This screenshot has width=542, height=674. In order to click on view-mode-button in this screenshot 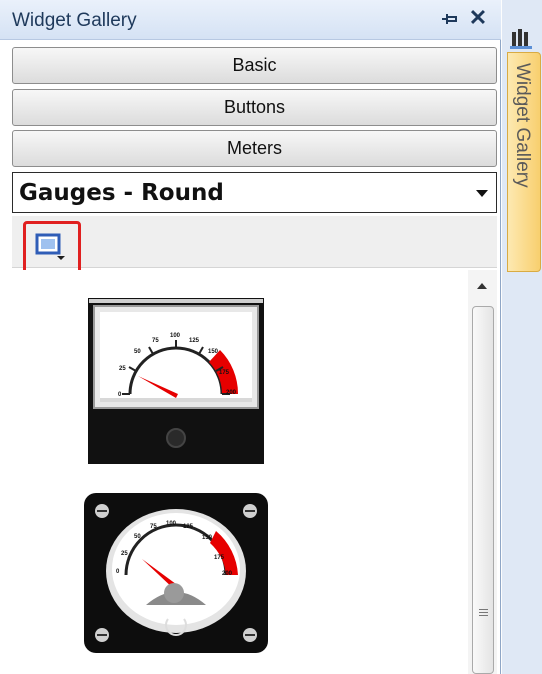, I will do `click(52, 248)`.